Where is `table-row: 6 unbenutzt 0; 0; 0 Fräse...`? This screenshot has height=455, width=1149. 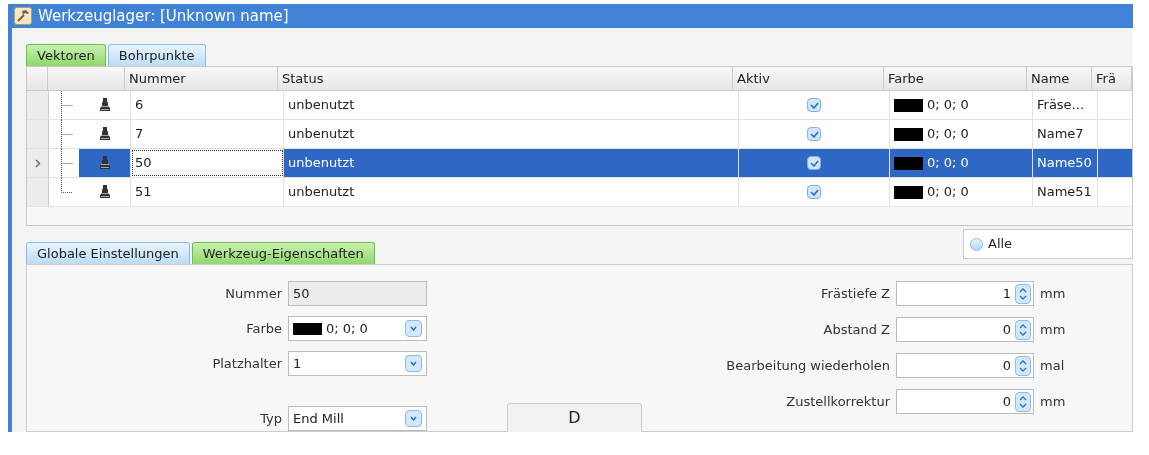
table-row: 6 unbenutzt 0; 0; 0 Fräse... is located at coordinates (579, 105).